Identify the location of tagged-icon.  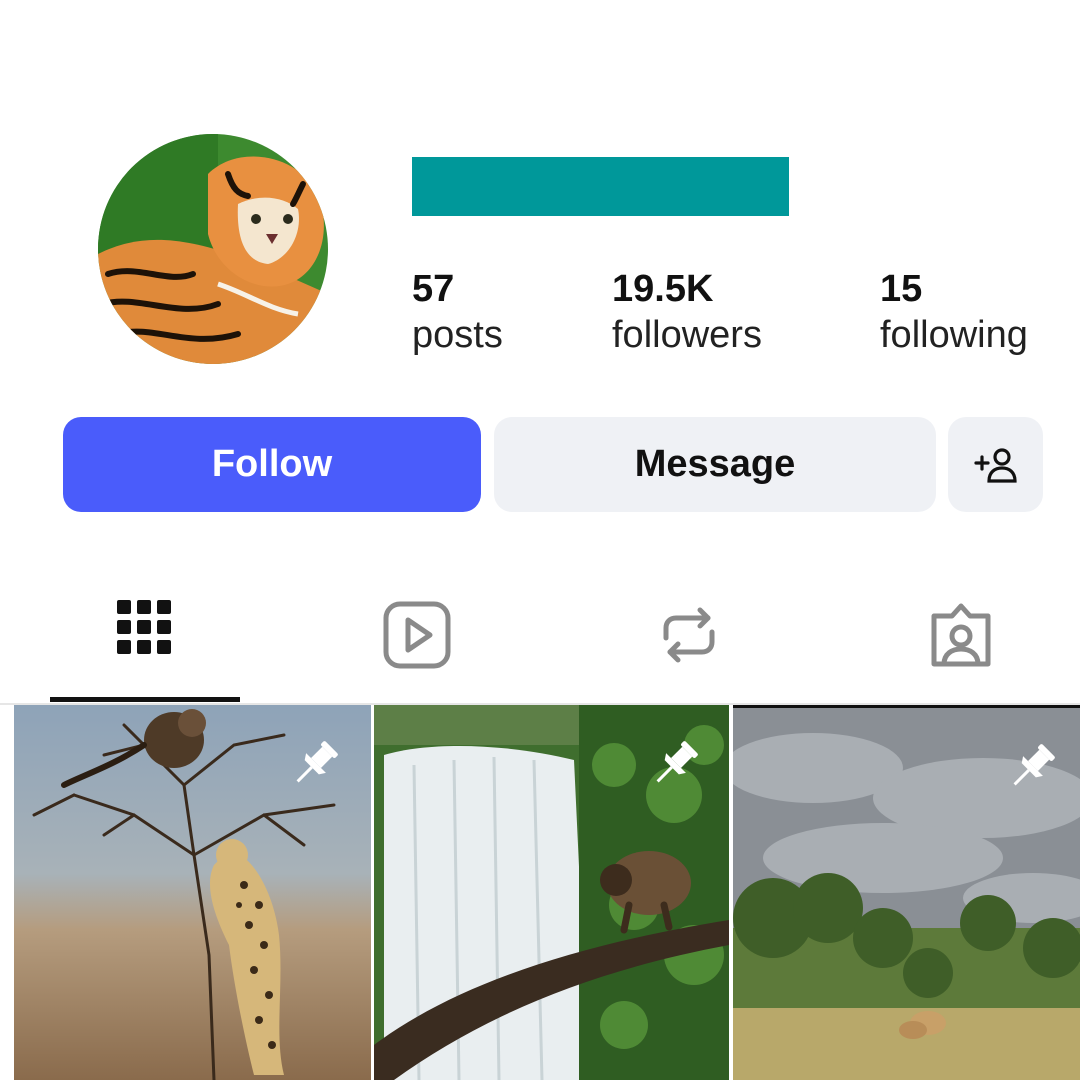
(961, 635).